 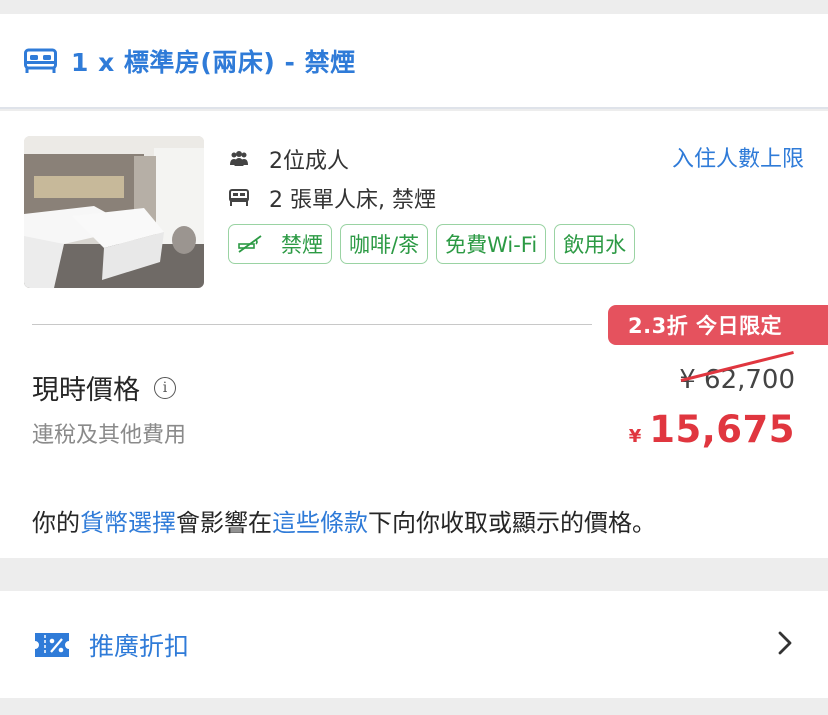 I want to click on amenity-tags: 禁煙 咖啡/茶 免費Wi-Fi 飲用水, so click(x=432, y=244).